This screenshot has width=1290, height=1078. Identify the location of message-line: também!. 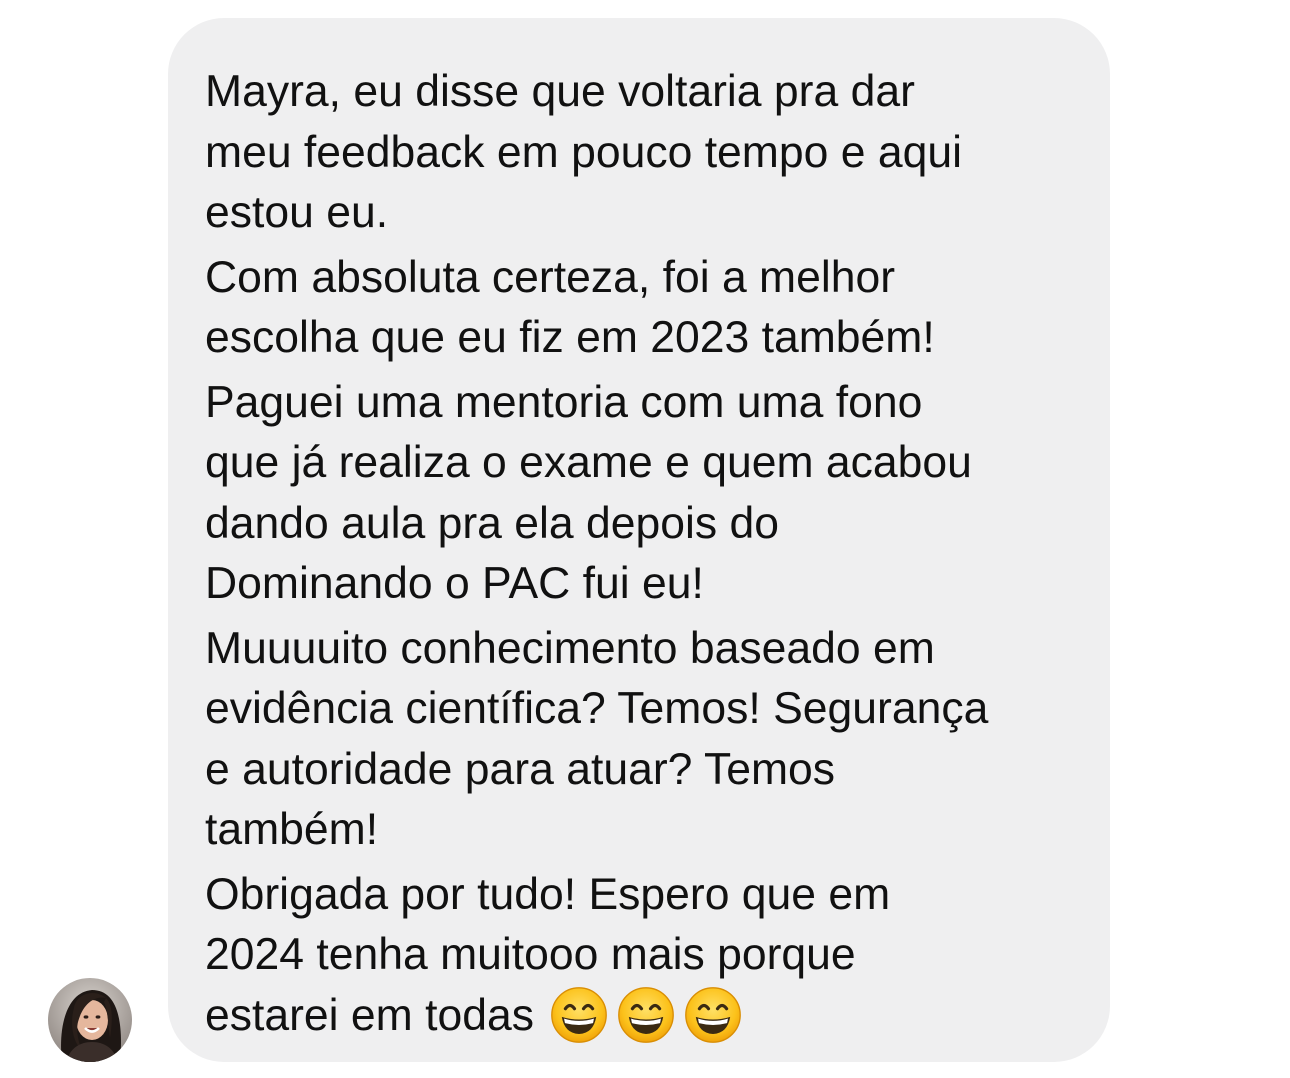
(292, 829).